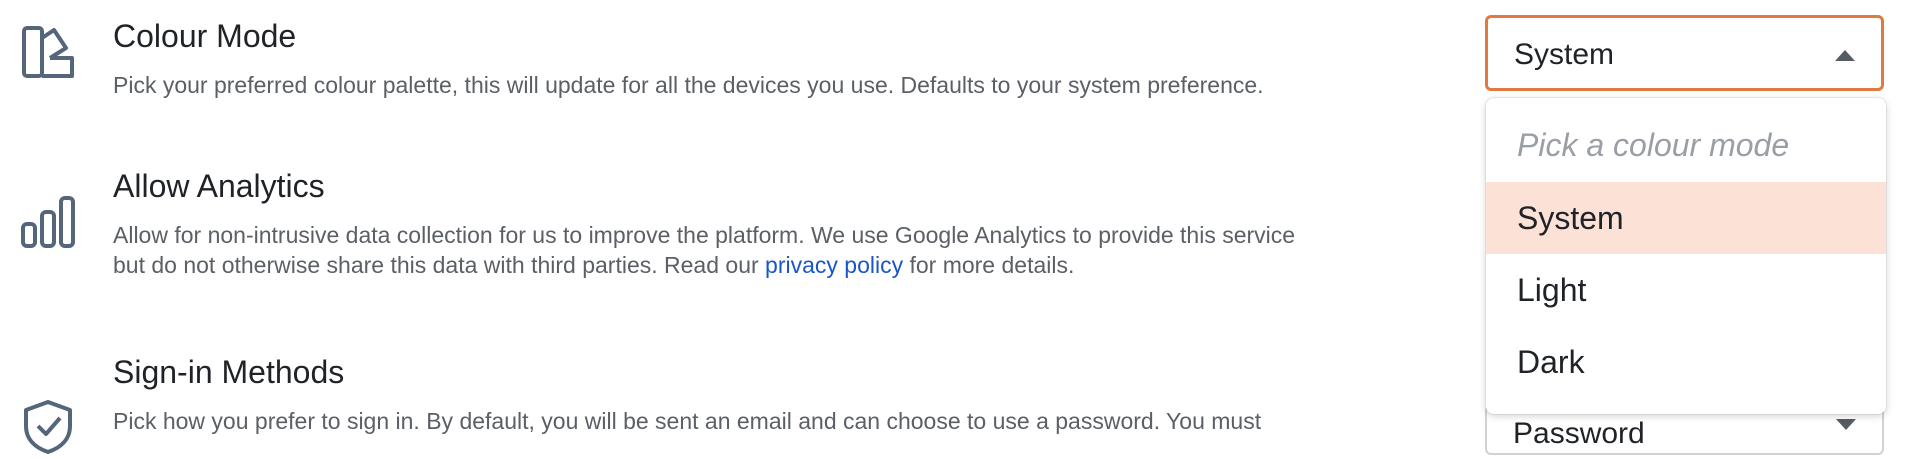 This screenshot has width=1906, height=459. I want to click on colour-mode-dropdown: Pick a colour mode System Light Dark, so click(1686, 256).